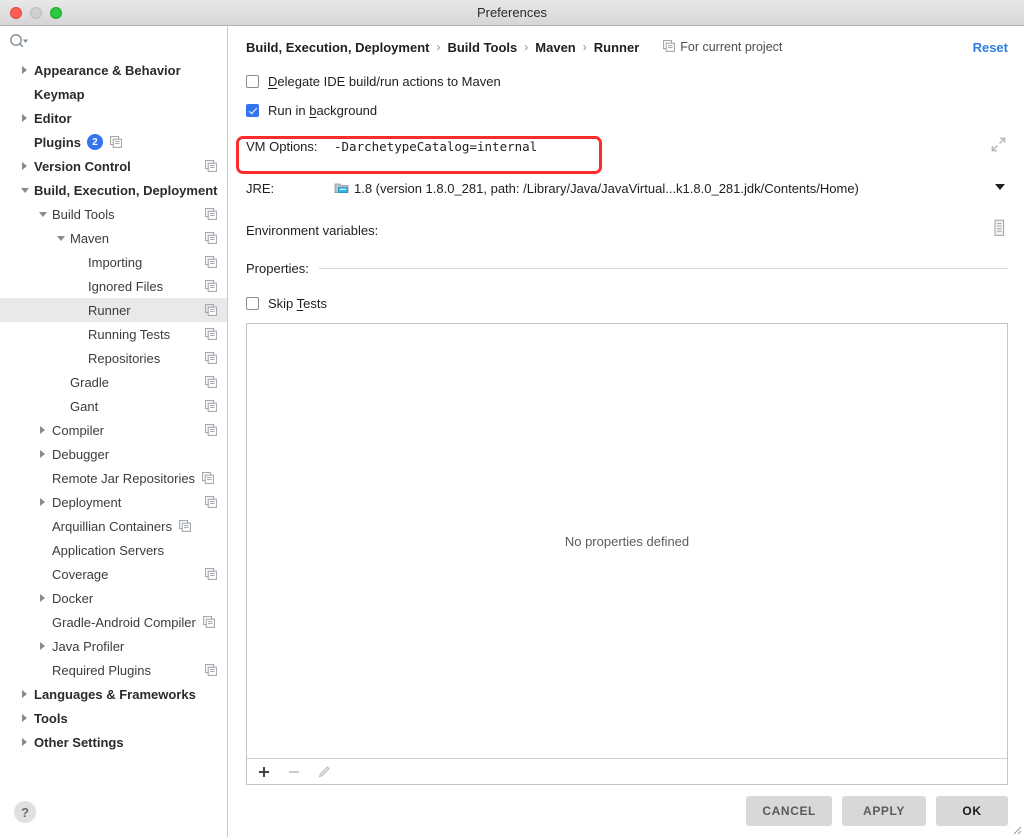  What do you see at coordinates (252, 110) in the screenshot?
I see `run-in-background-checkbox` at bounding box center [252, 110].